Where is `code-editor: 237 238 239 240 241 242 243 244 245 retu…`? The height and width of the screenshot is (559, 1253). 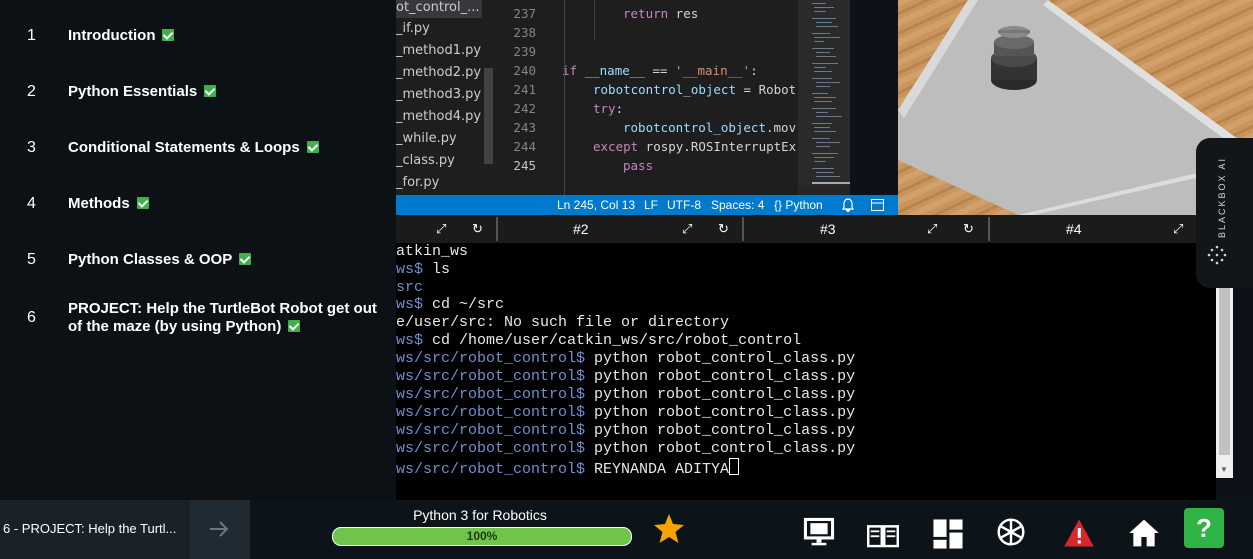
code-editor: 237 238 239 240 241 242 243 244 245 retu… is located at coordinates (646, 97).